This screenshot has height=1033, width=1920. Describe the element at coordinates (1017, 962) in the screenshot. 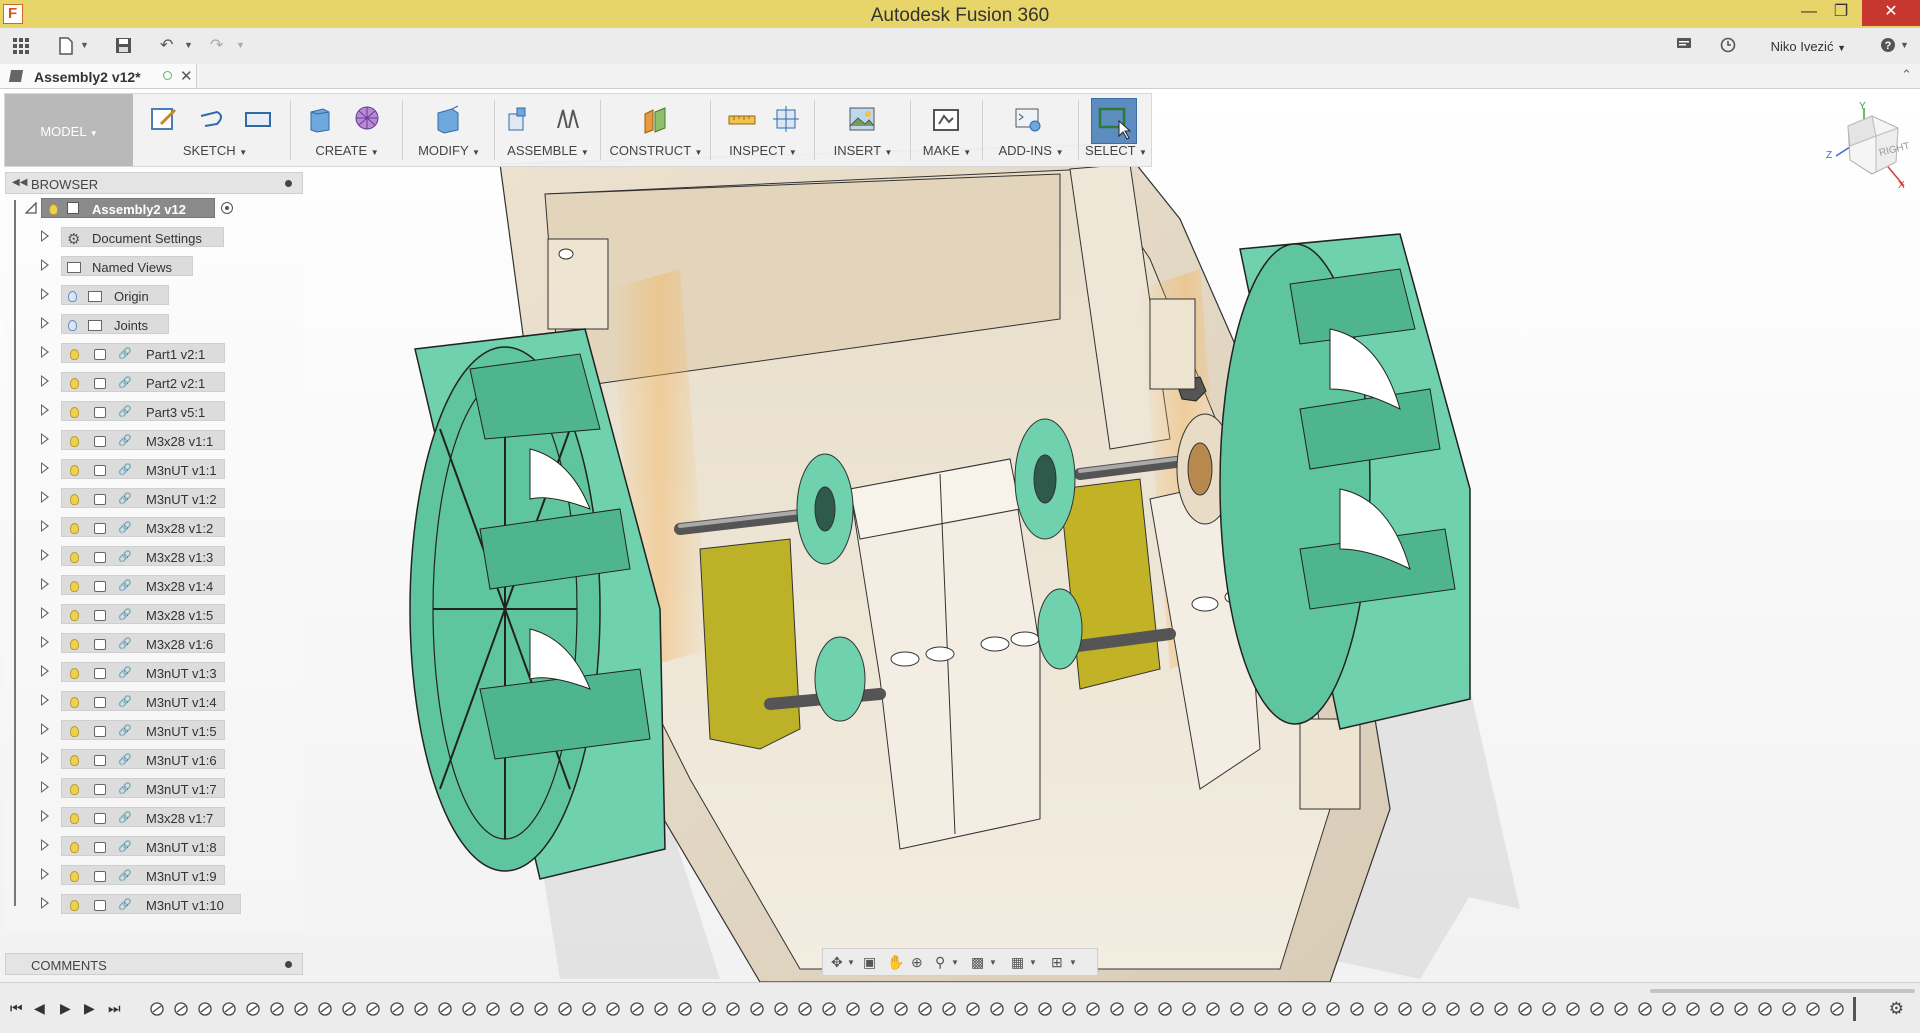

I see `grid-settings-icon: ▦` at that location.